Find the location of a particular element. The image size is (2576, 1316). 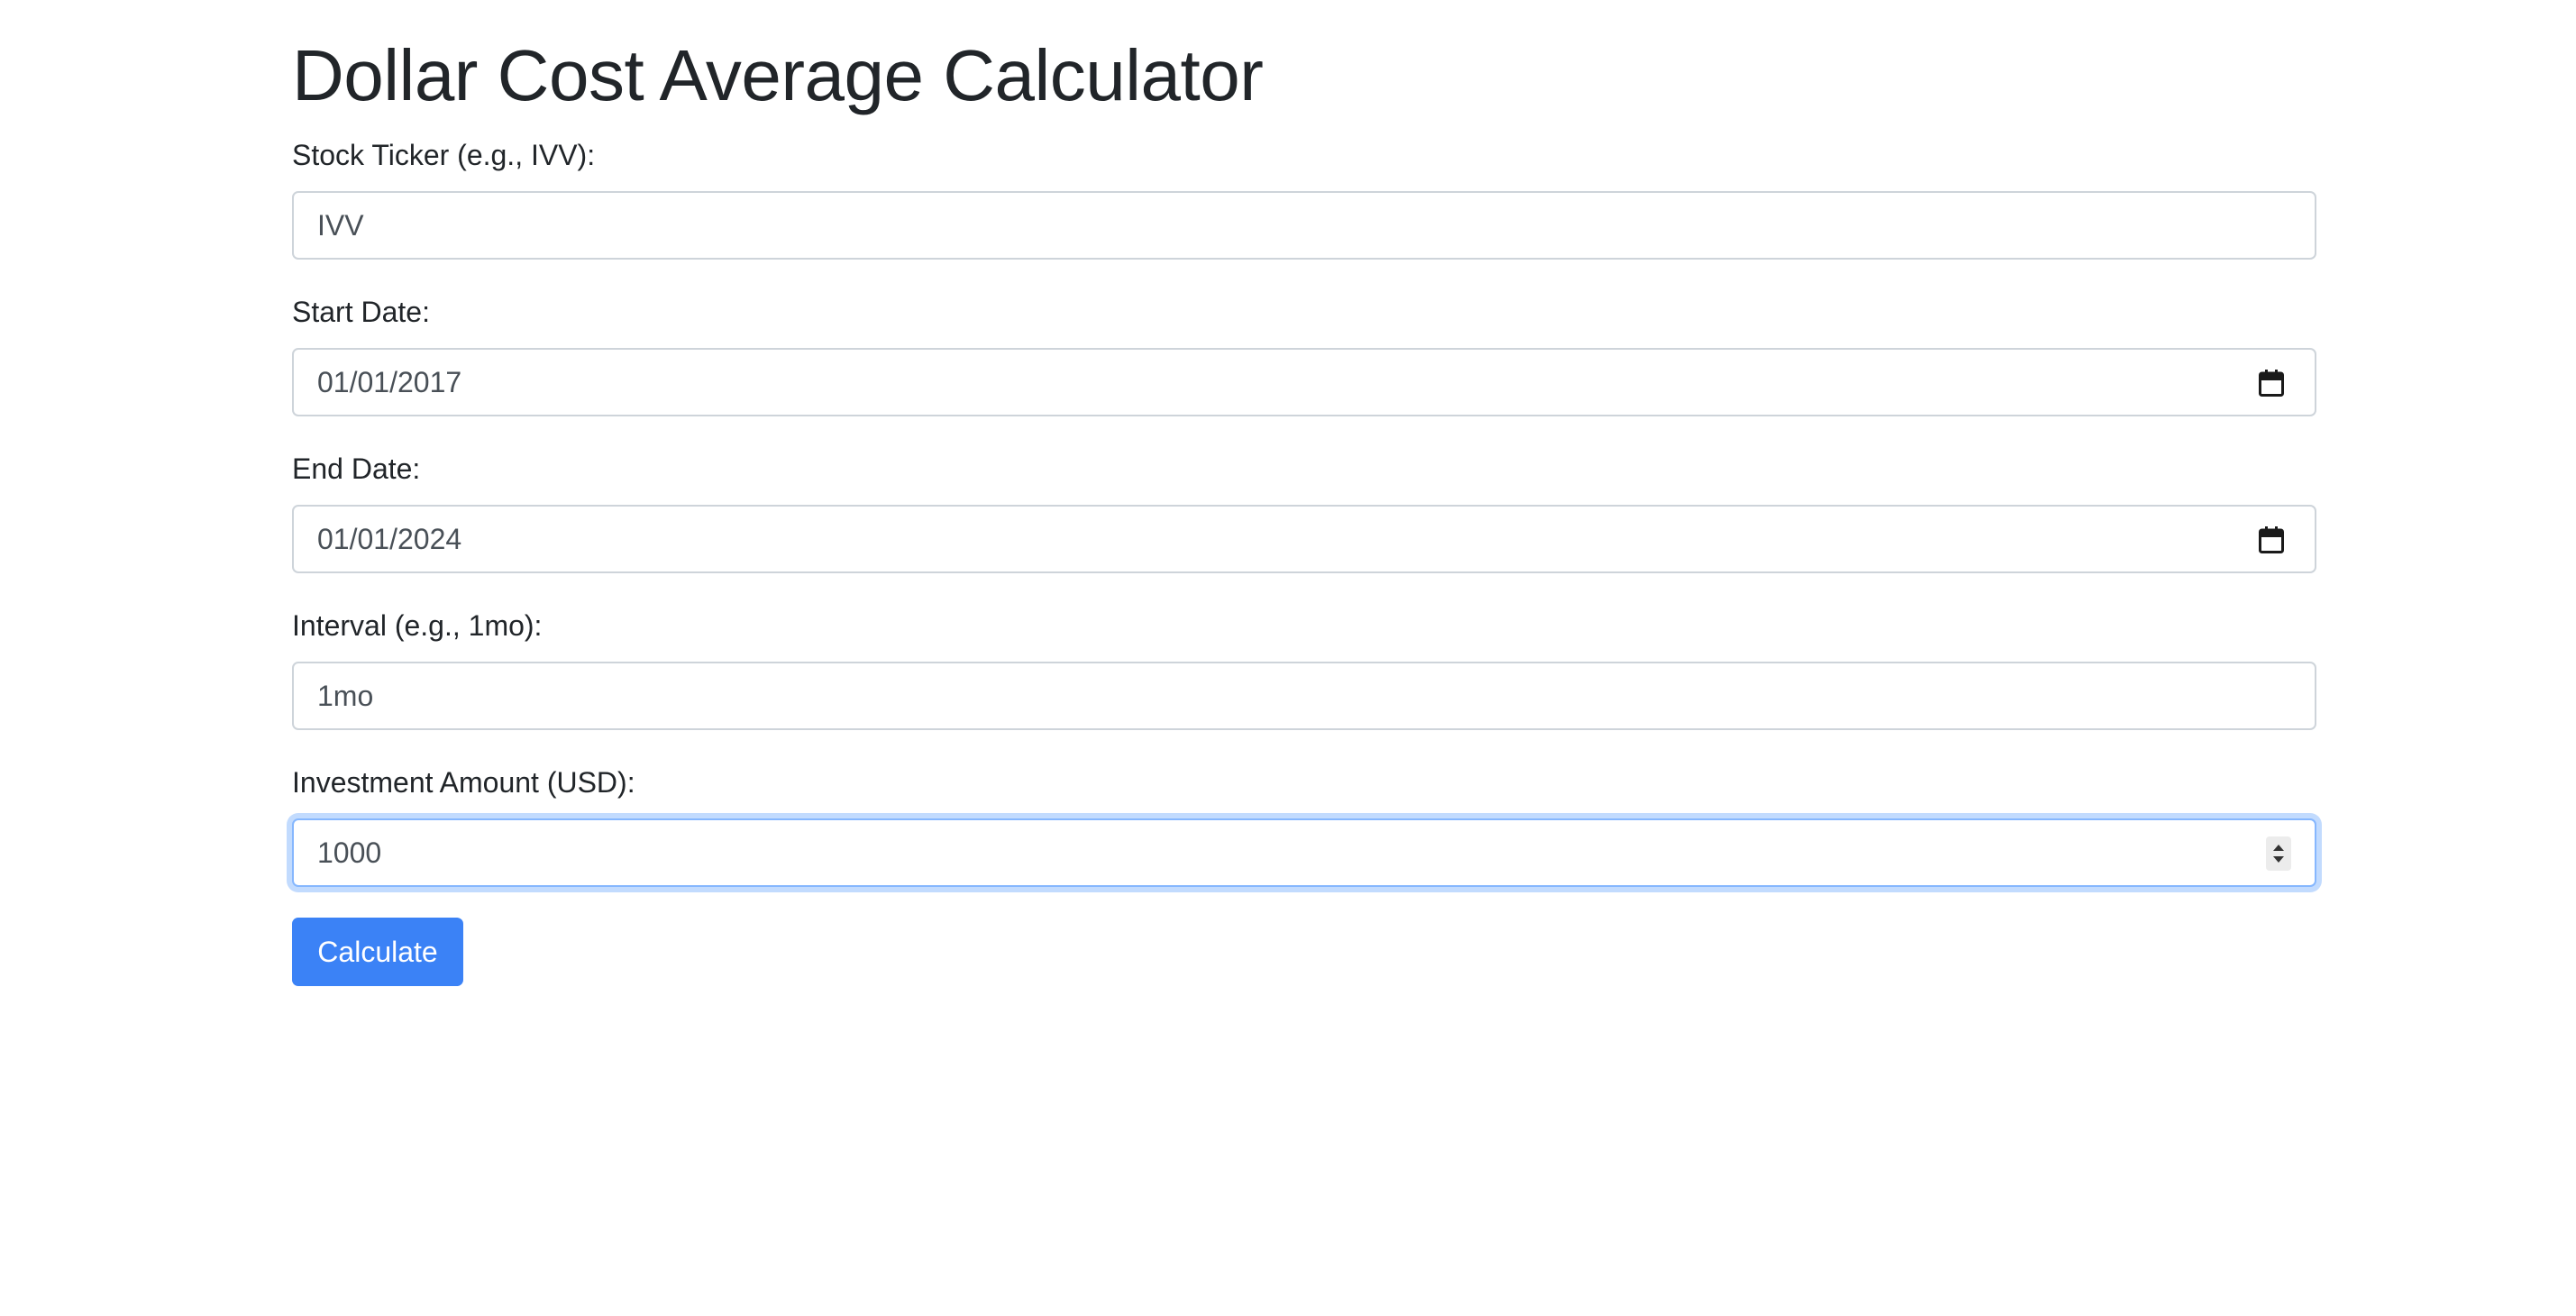

page-title: Dollar Cost Average Calculator is located at coordinates (778, 75).